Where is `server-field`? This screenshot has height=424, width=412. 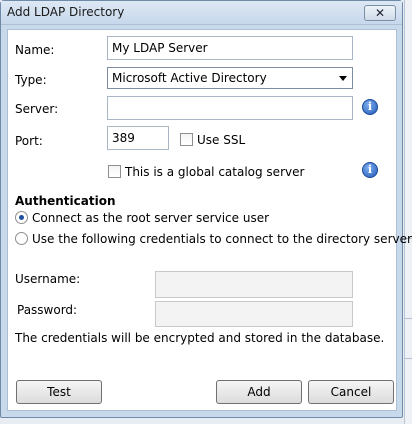
server-field is located at coordinates (230, 108).